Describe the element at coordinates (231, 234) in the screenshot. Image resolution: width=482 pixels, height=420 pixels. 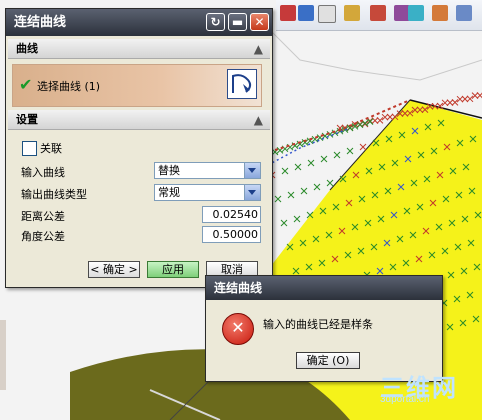
I see `angle-tolerance-input: 0.50000` at that location.